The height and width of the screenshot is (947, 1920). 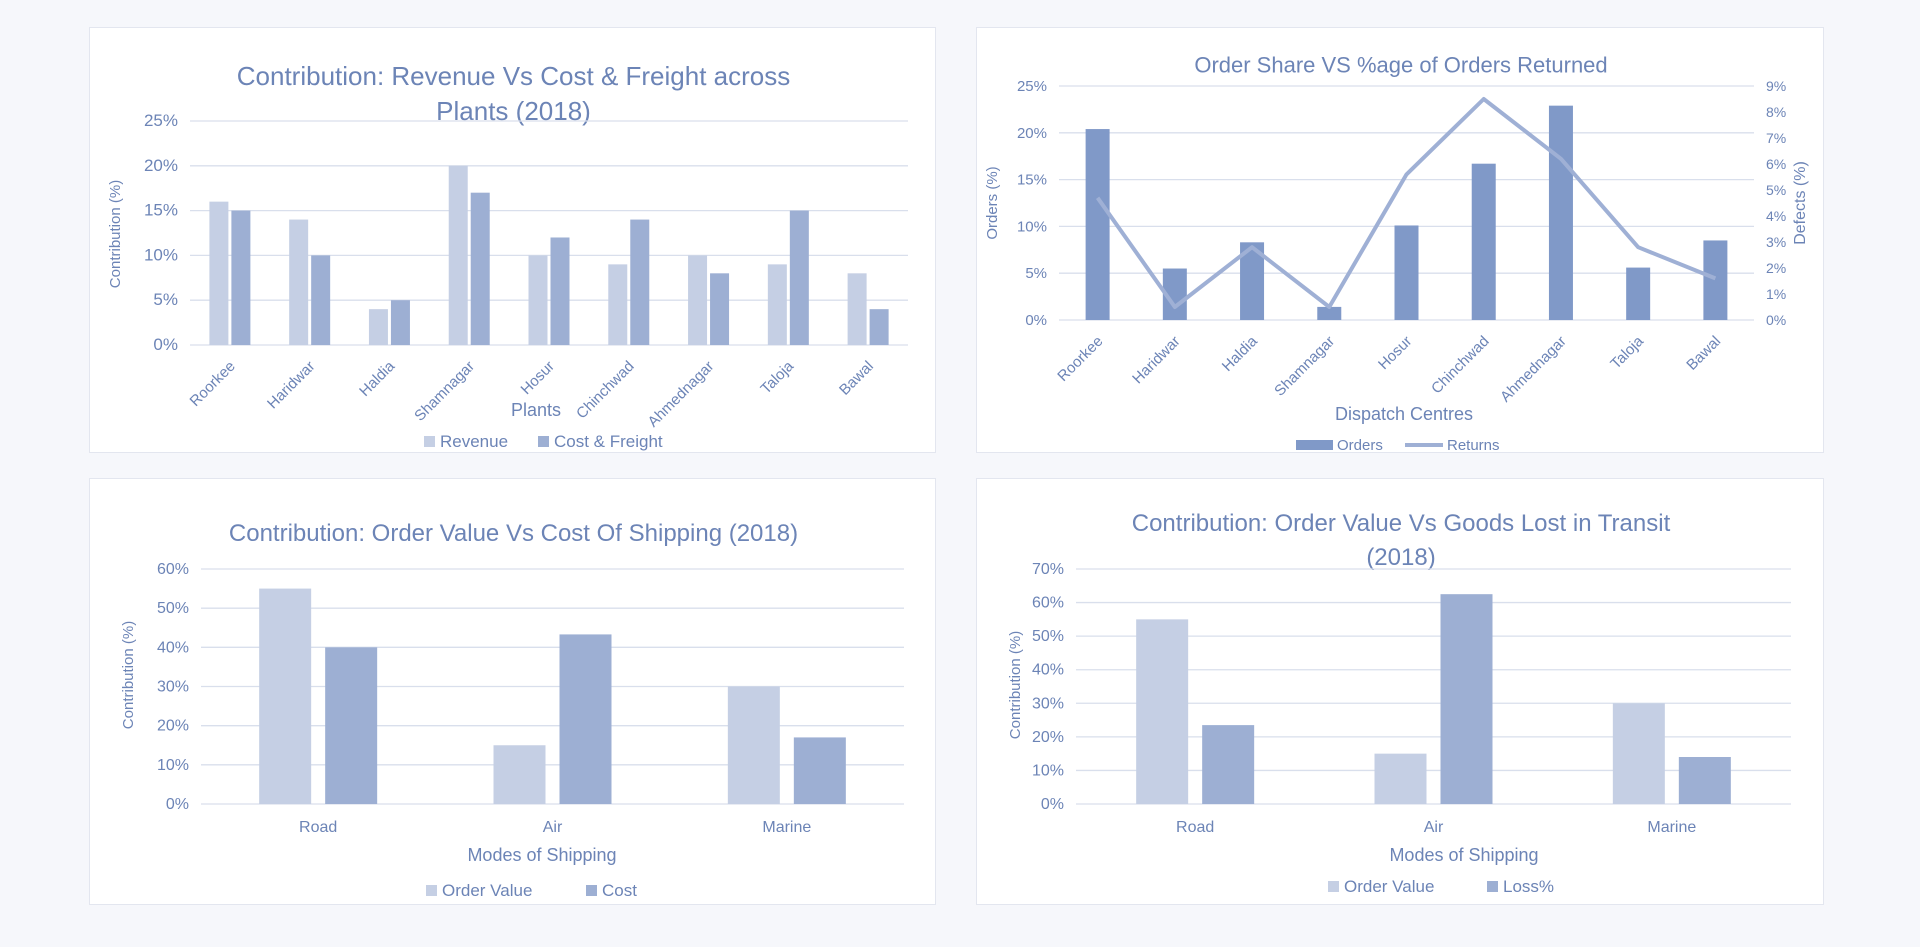 I want to click on y-tick-label: 0%, so click(x=177, y=804).